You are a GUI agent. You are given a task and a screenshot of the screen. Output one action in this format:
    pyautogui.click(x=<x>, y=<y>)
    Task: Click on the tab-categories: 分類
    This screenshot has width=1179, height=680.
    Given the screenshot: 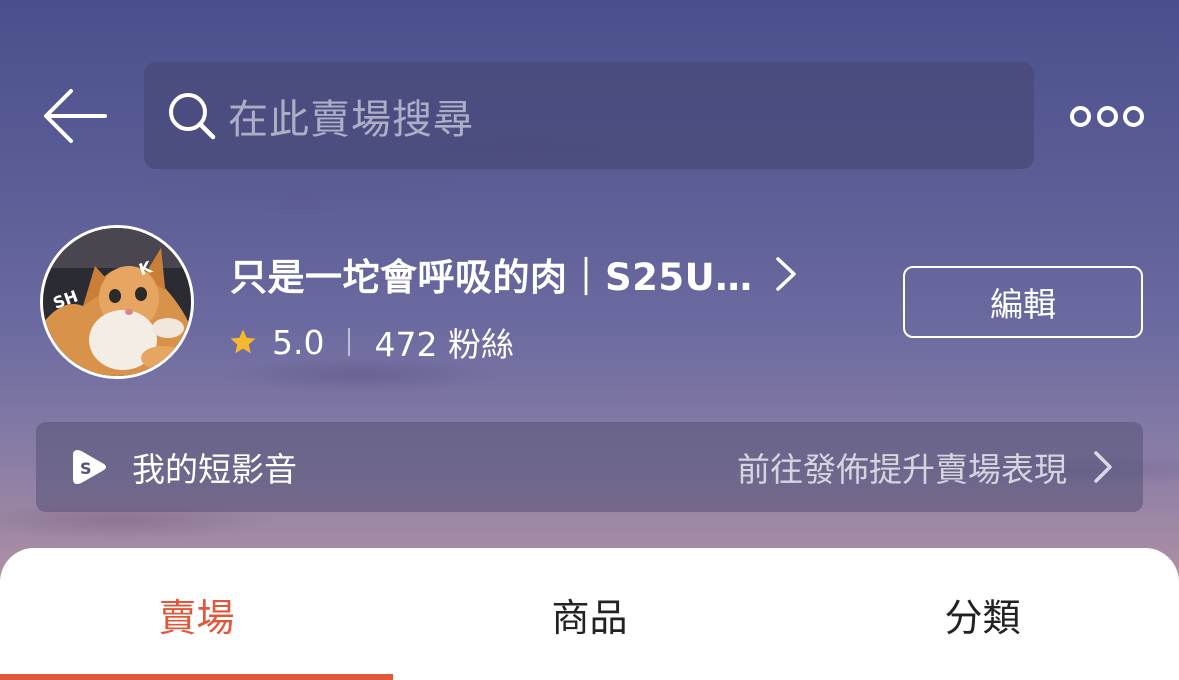 What is the action you would take?
    pyautogui.click(x=982, y=614)
    